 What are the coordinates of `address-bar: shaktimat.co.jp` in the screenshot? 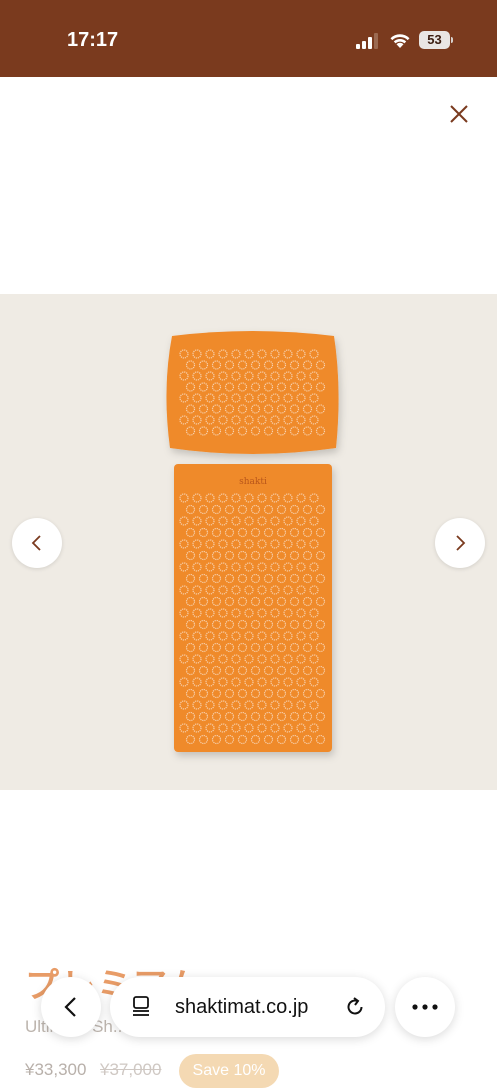 It's located at (247, 1007).